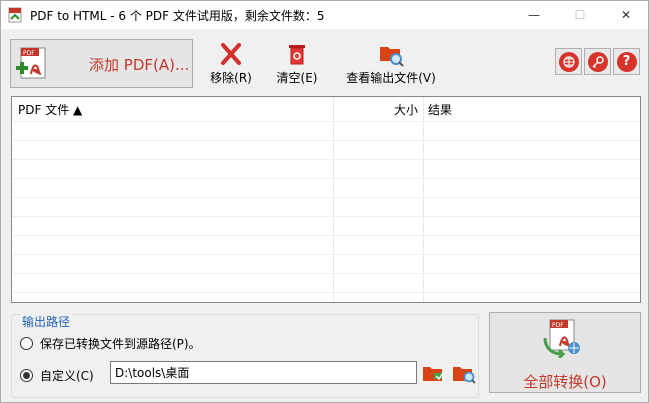 The image size is (649, 403). Describe the element at coordinates (26, 343) in the screenshot. I see `source-path-radio` at that location.